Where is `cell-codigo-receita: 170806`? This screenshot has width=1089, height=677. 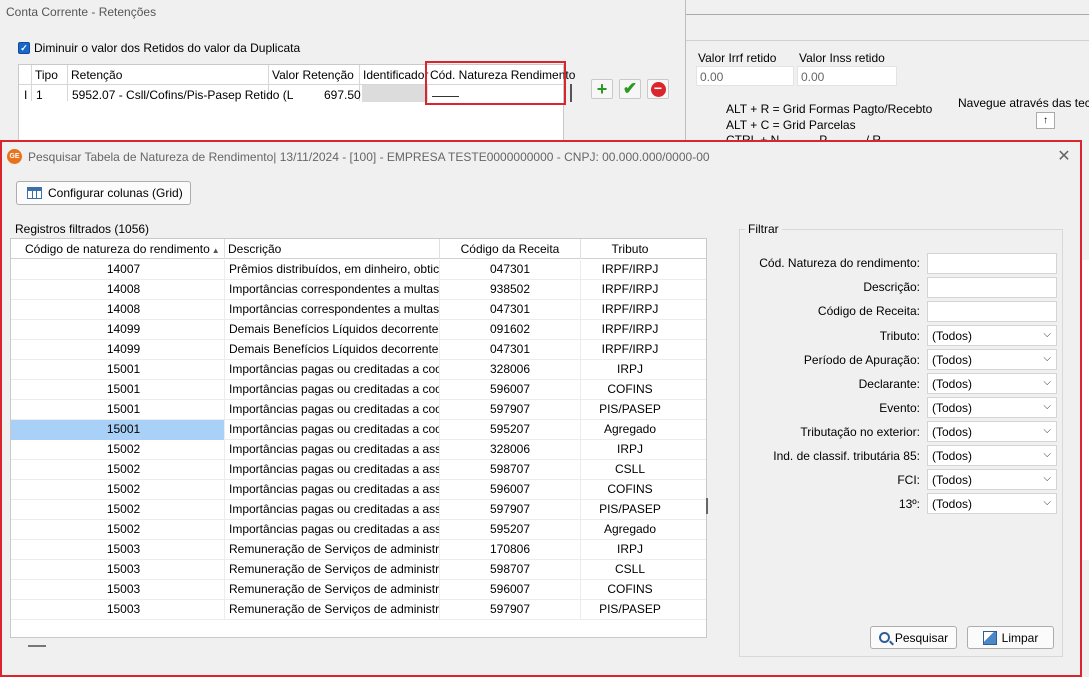
cell-codigo-receita: 170806 is located at coordinates (510, 550).